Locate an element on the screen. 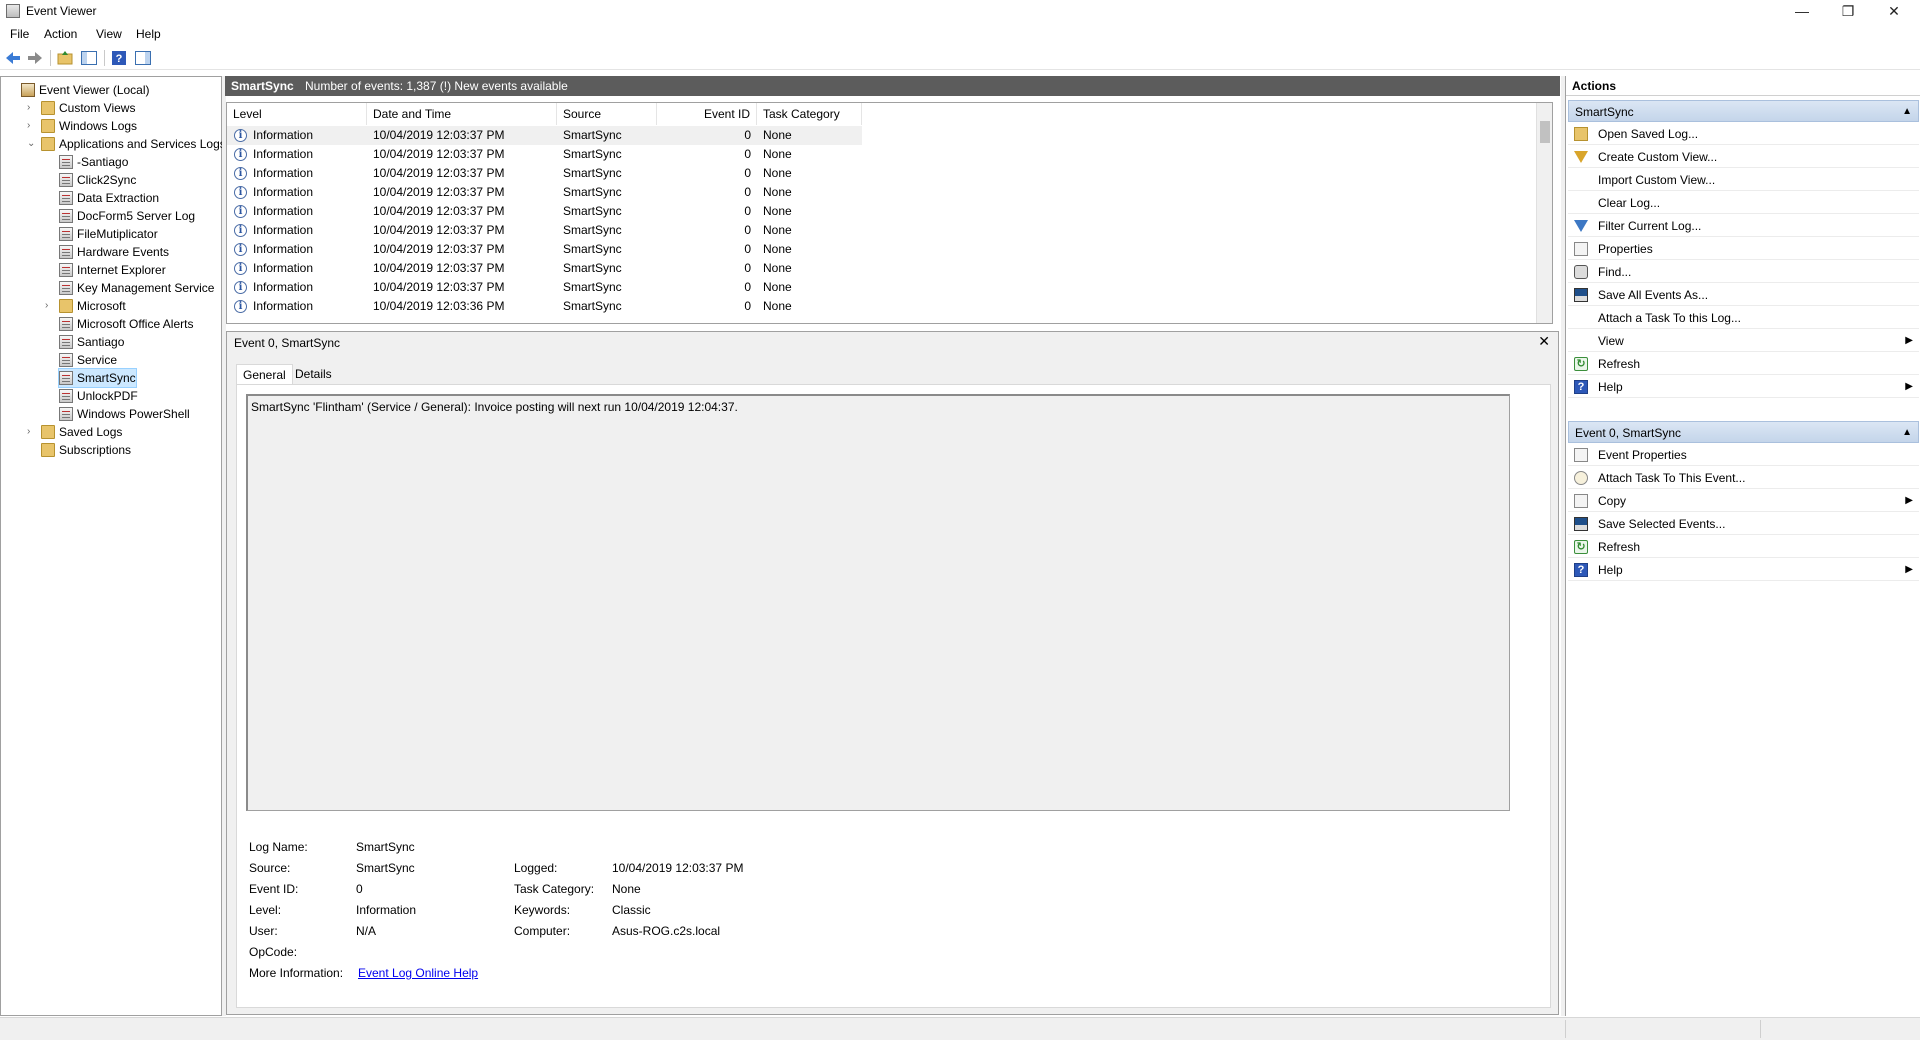 The width and height of the screenshot is (1920, 1040). action-label: Help is located at coordinates (1610, 570).